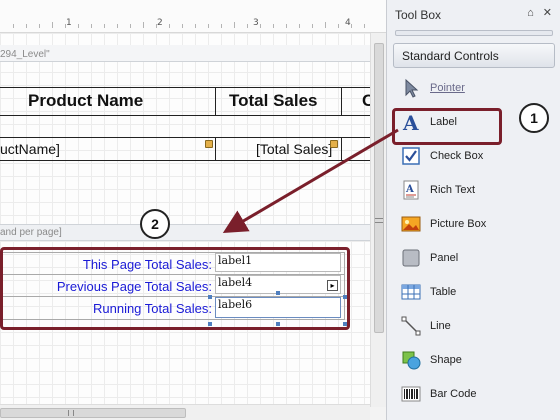 This screenshot has width=560, height=420. What do you see at coordinates (477, 259) in the screenshot?
I see `toolbox-item-panel: Panel` at bounding box center [477, 259].